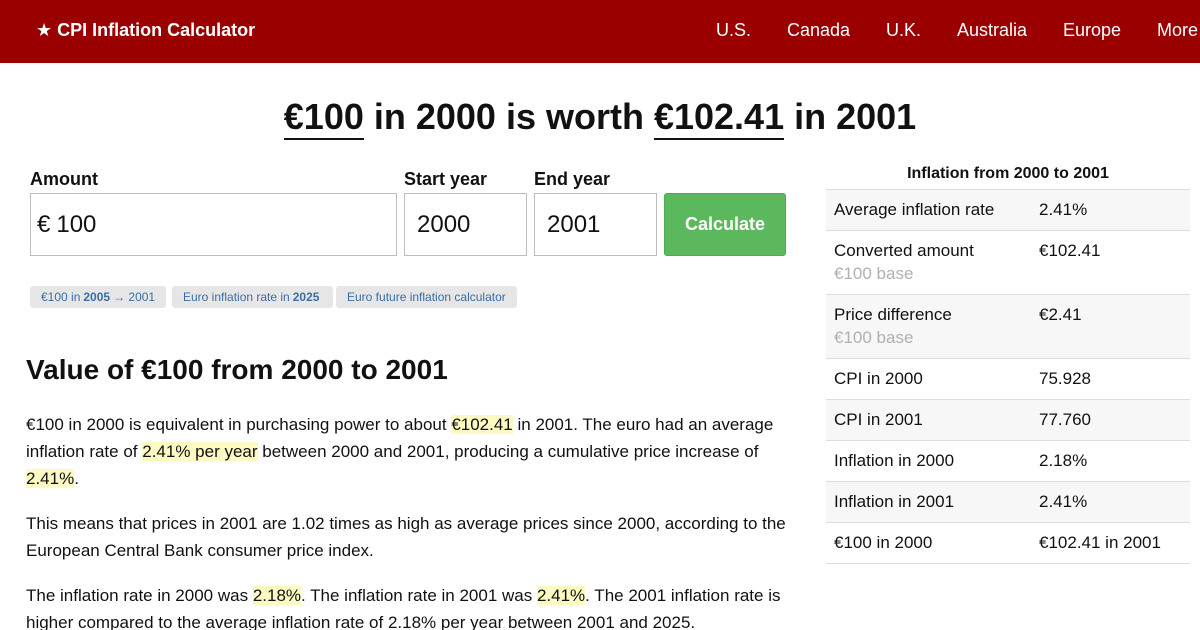 The image size is (1200, 630). Describe the element at coordinates (1065, 419) in the screenshot. I see `row-value: 77.760` at that location.